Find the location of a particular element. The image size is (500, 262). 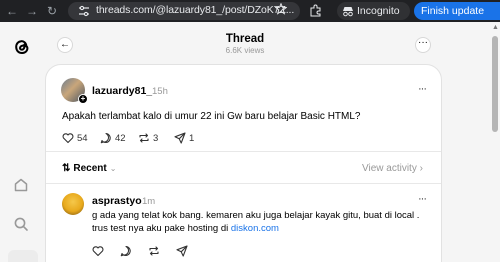

back-button: ← is located at coordinates (65, 45).